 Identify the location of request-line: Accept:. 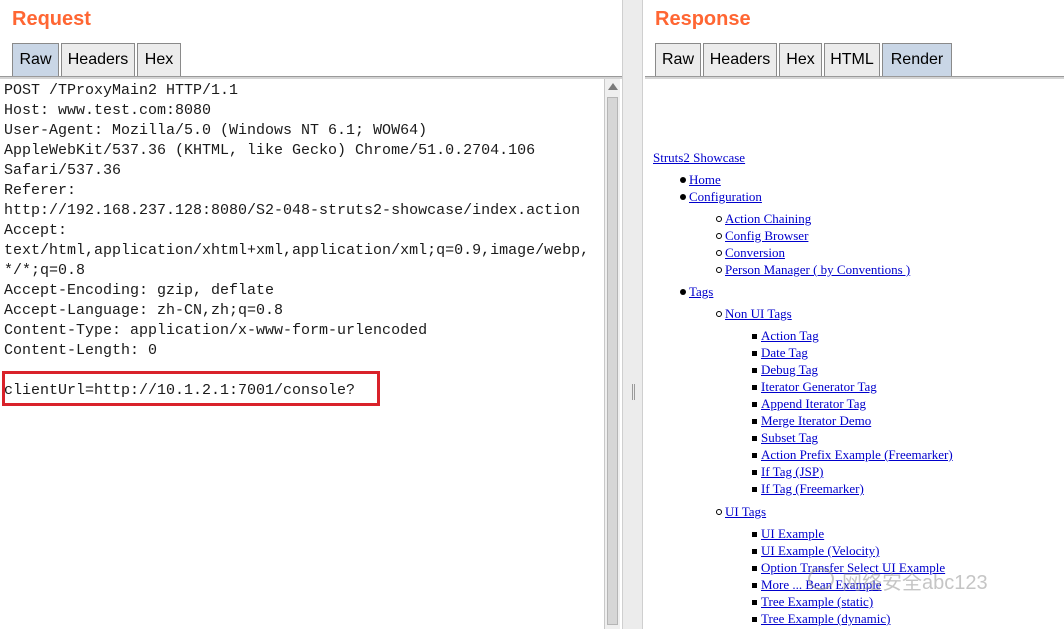
(36, 230).